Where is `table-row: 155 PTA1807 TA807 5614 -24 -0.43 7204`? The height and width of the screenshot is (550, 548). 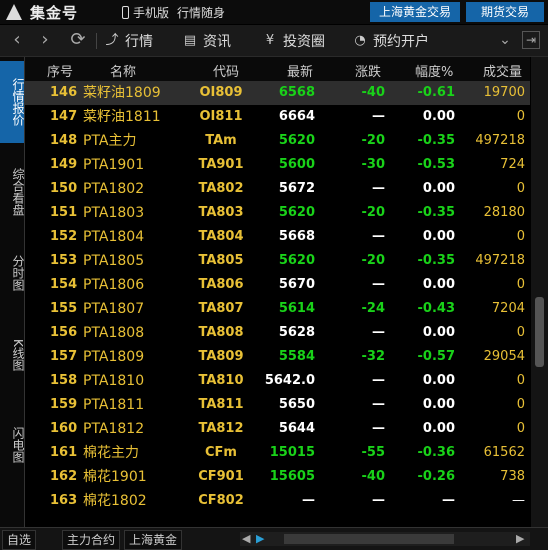
table-row: 155 PTA1807 TA807 5614 -24 -0.43 7204 is located at coordinates (277, 309).